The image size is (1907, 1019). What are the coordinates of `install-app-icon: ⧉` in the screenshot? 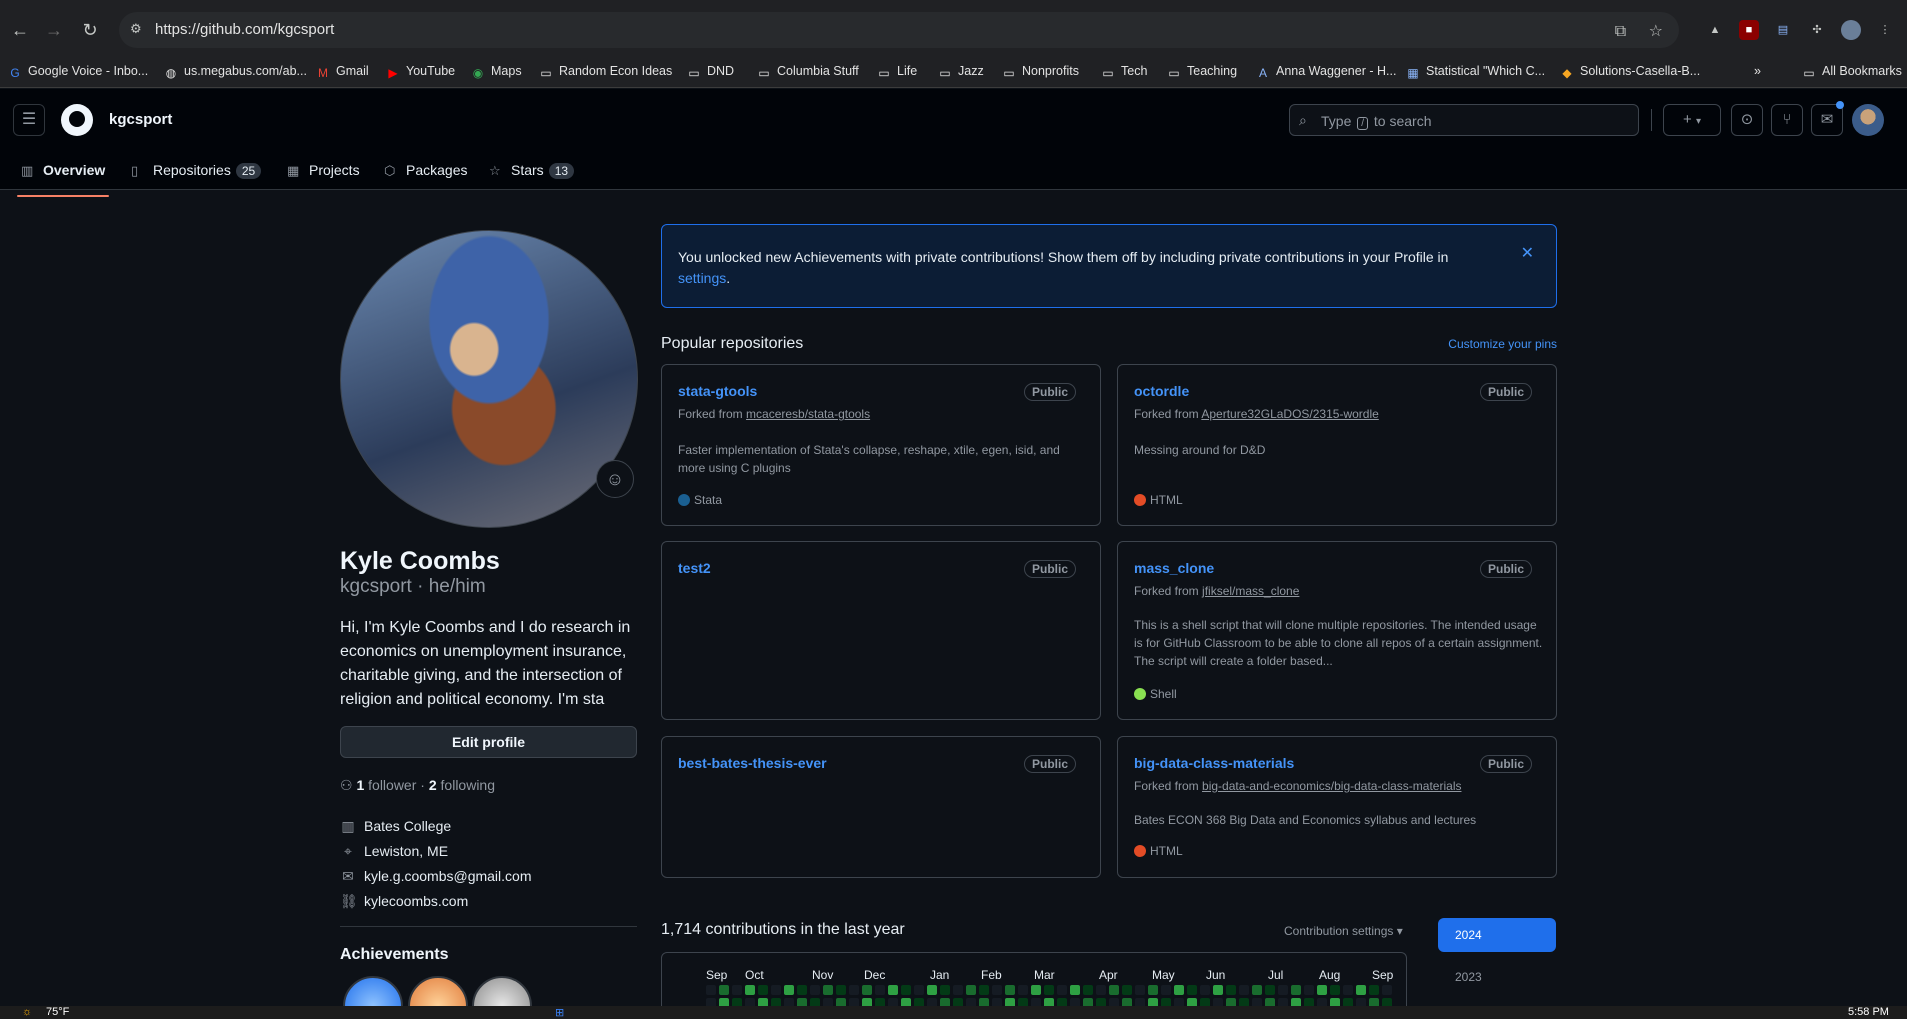 It's located at (1620, 31).